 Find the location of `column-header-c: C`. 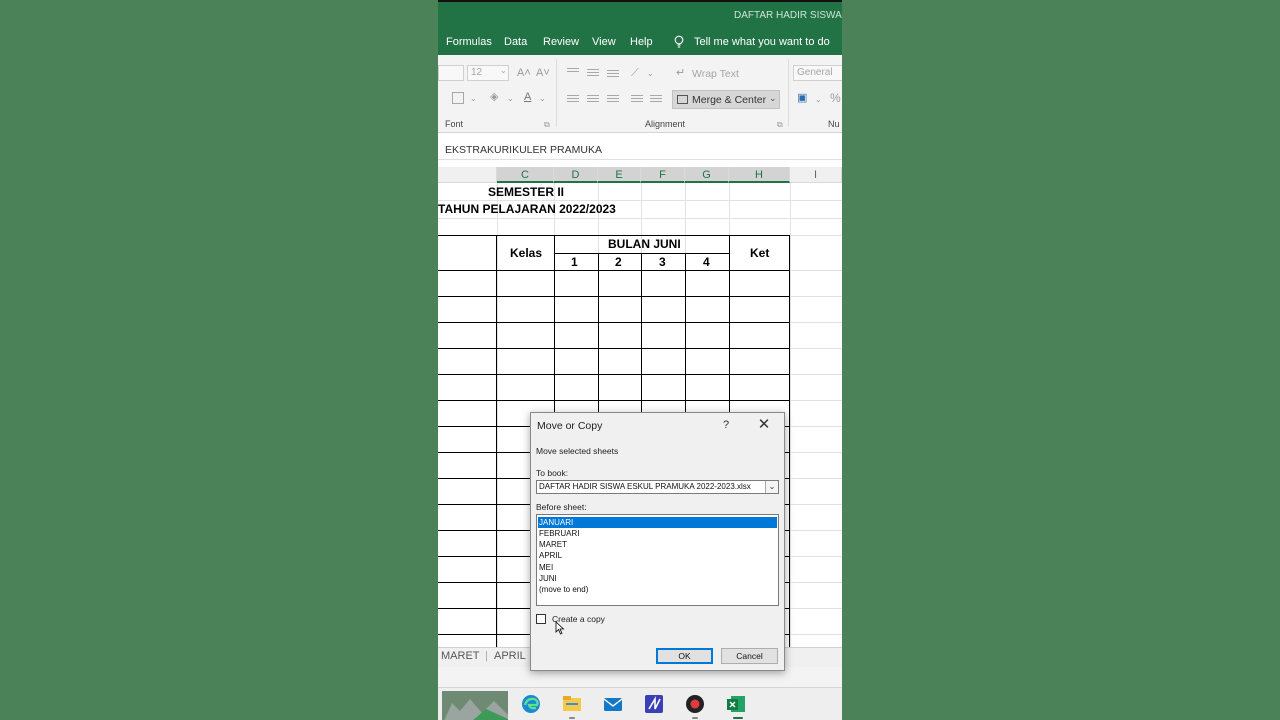

column-header-c: C is located at coordinates (525, 175).